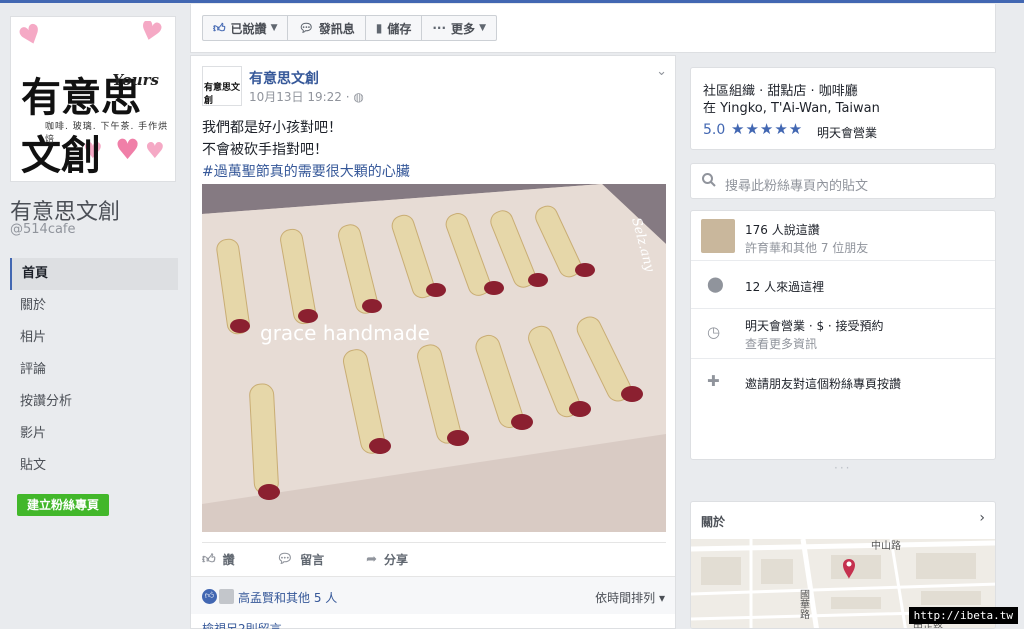 The height and width of the screenshot is (629, 1024). I want to click on hours-row: ◷ 明天會營業 · $ · 接受預約 查看更多資訊, so click(843, 334).